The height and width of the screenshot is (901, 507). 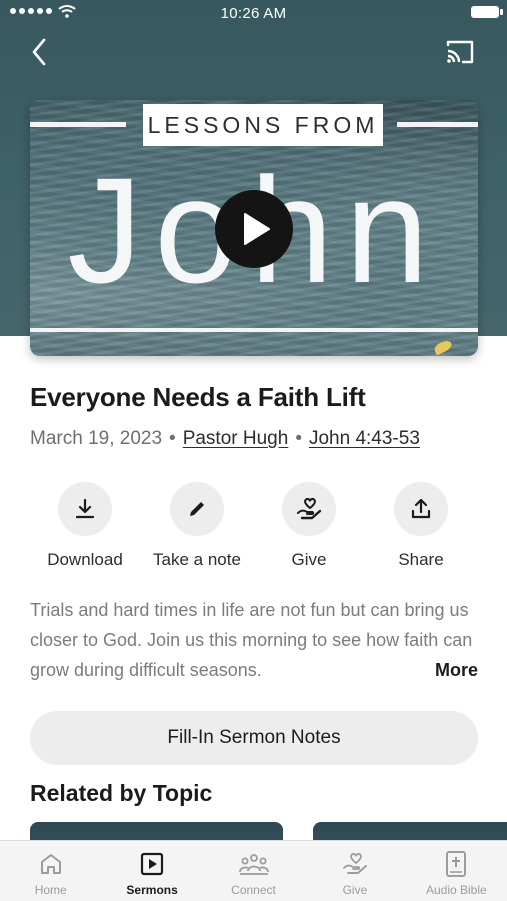 I want to click on give-button-circle, so click(x=309, y=509).